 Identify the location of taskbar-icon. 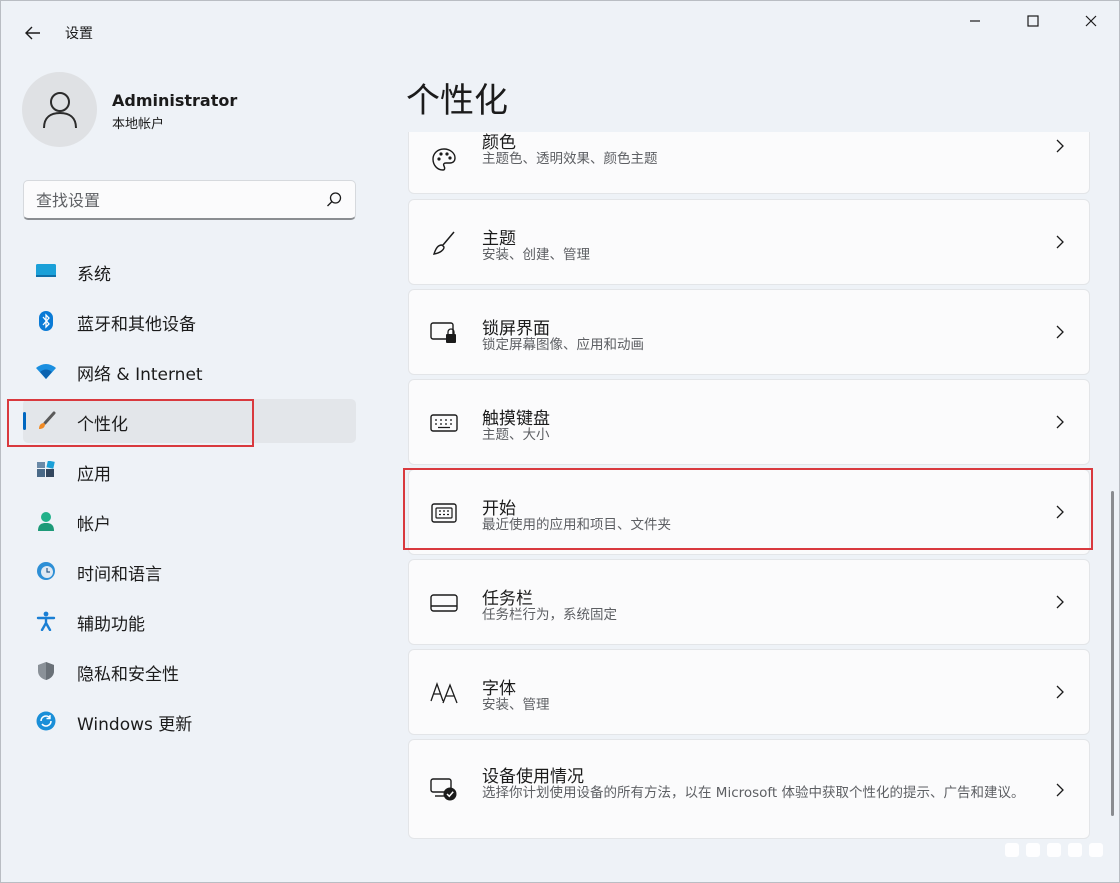
(444, 603).